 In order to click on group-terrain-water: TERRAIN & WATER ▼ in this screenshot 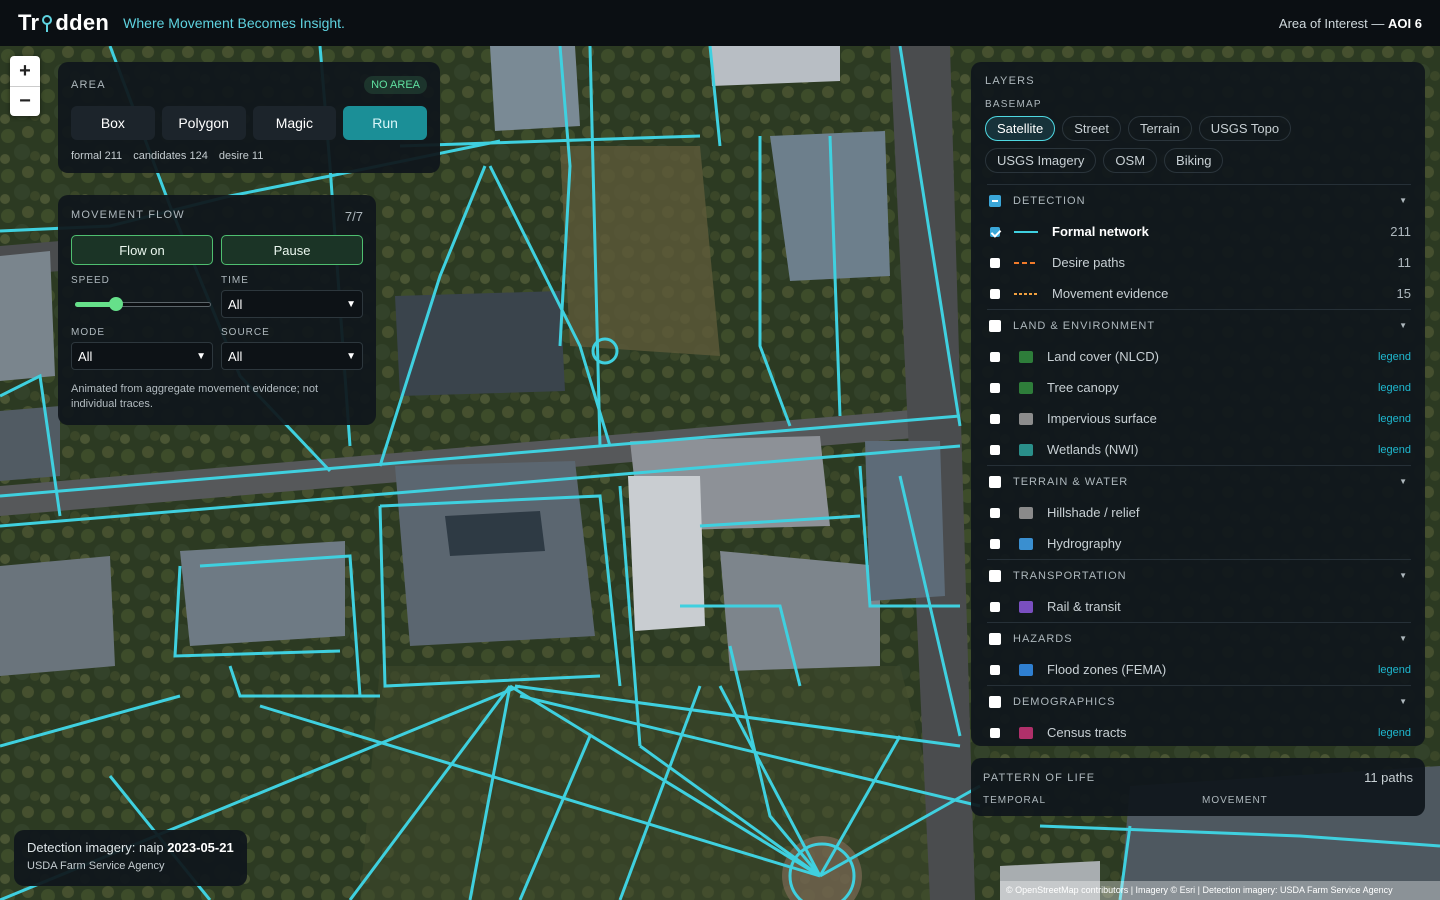, I will do `click(1198, 481)`.